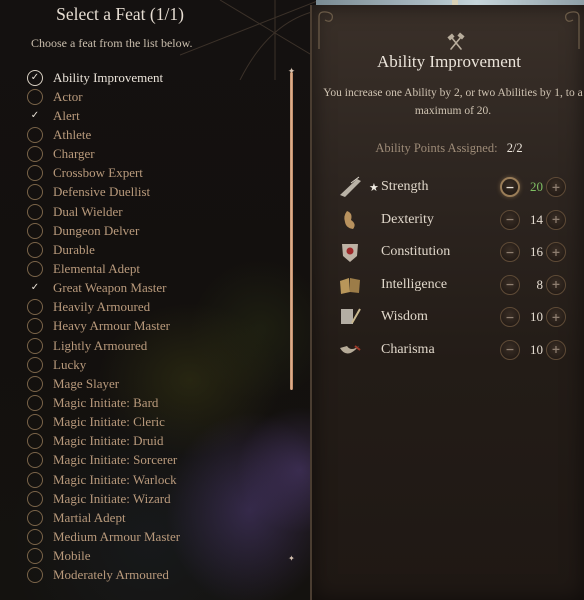 The width and height of the screenshot is (584, 600). Describe the element at coordinates (152, 364) in the screenshot. I see `feat-item: Lucky` at that location.